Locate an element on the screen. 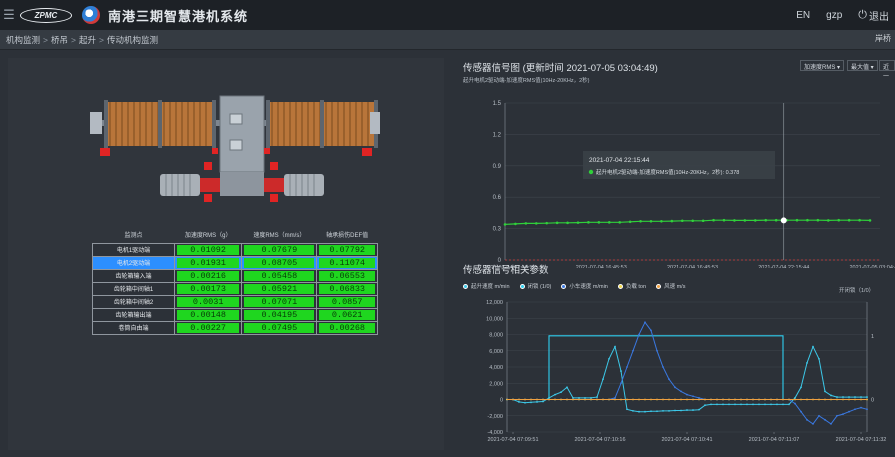 The height and width of the screenshot is (457, 895). legend-dot-icon is located at coordinates (620, 286).